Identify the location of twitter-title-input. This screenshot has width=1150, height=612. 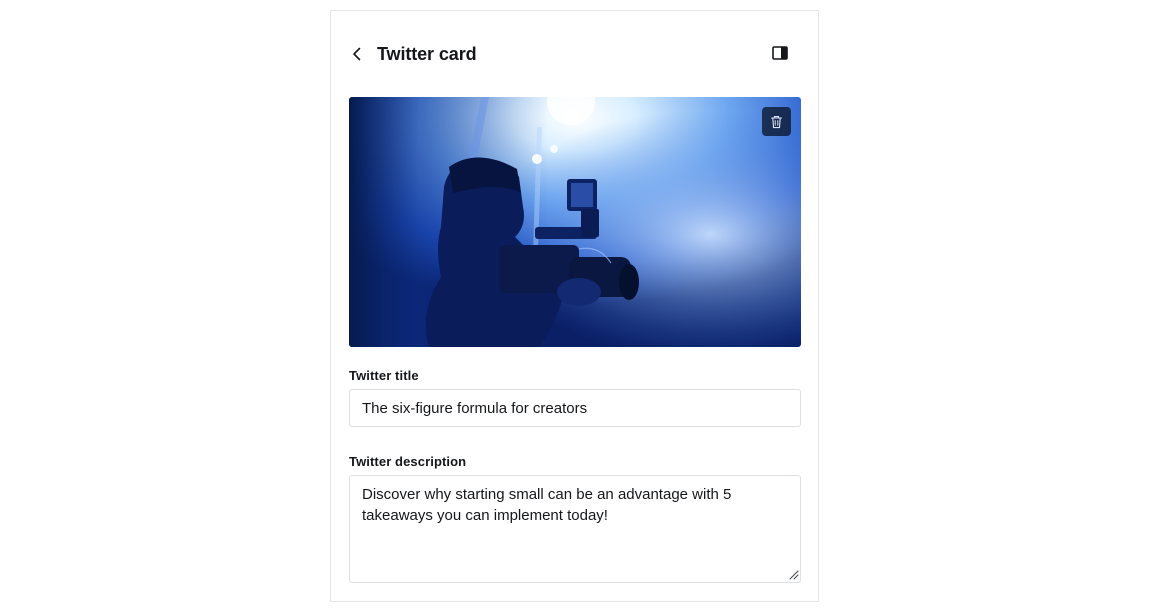
(575, 408).